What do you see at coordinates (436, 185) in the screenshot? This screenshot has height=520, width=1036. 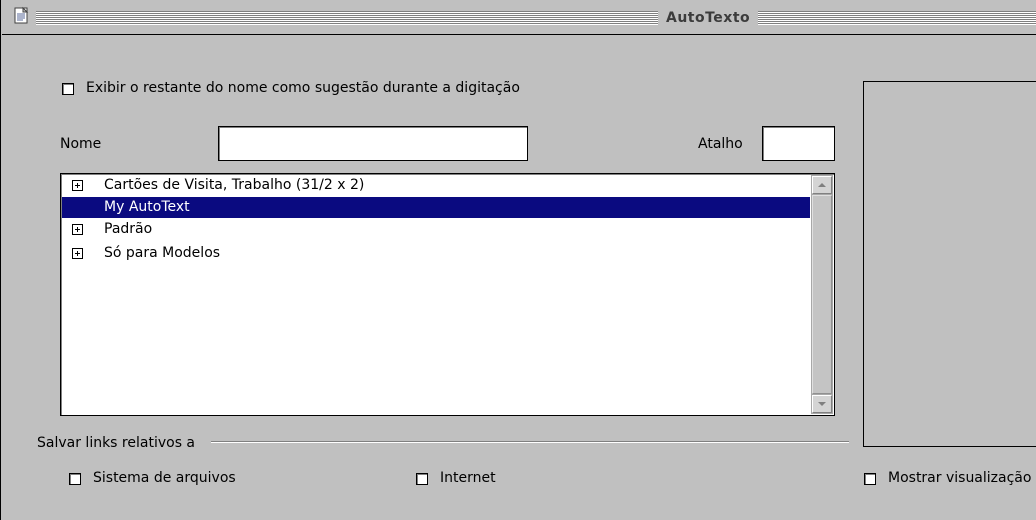 I see `list-item: Cartões de Visita, Trabalho (31/2 x 2)` at bounding box center [436, 185].